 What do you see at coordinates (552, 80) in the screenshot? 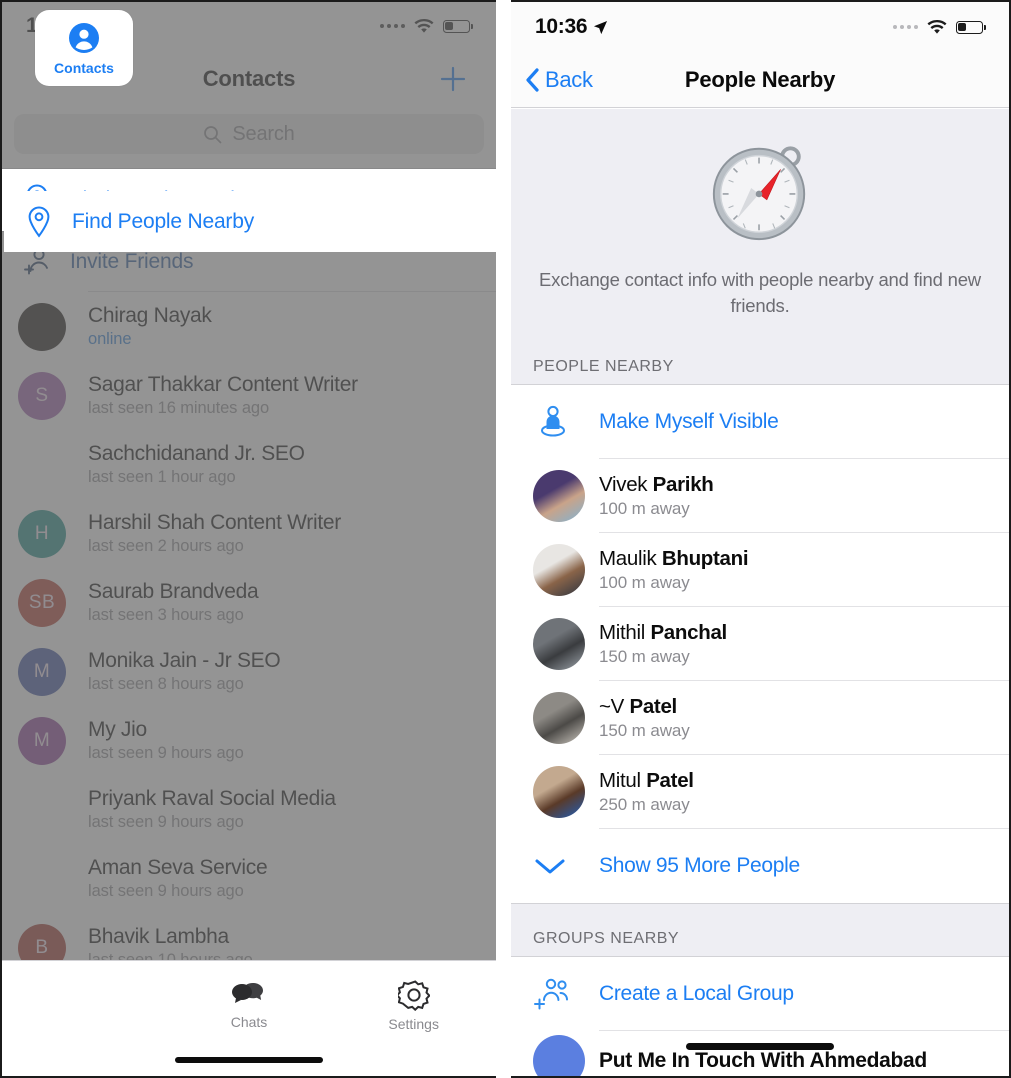
I see `back-button: Back` at bounding box center [552, 80].